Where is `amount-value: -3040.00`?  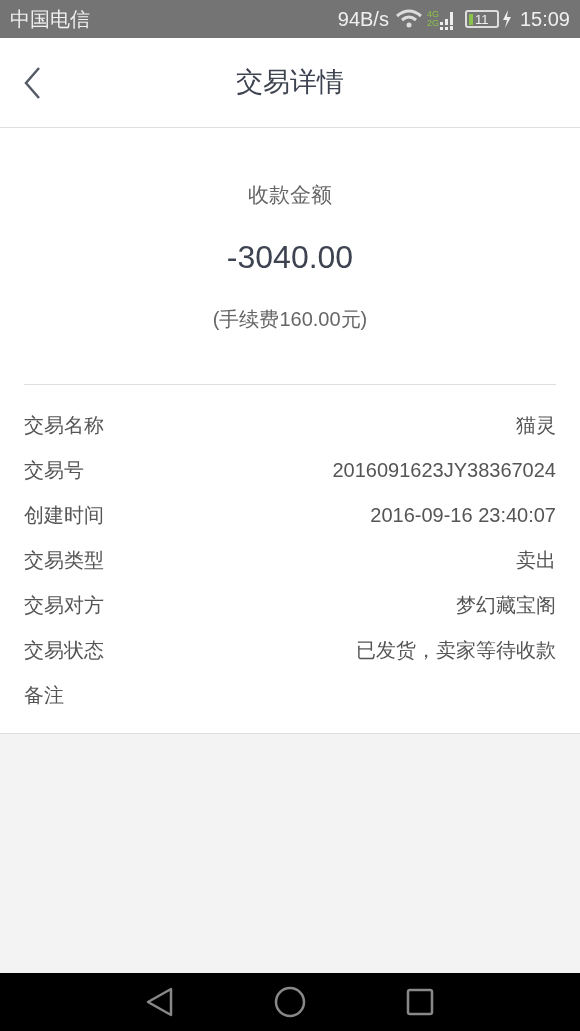 amount-value: -3040.00 is located at coordinates (290, 257).